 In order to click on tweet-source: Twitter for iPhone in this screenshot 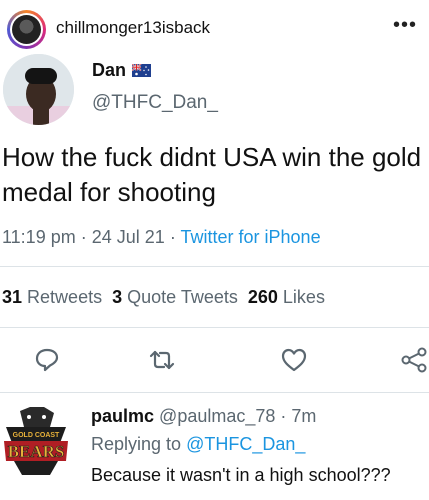, I will do `click(251, 237)`.